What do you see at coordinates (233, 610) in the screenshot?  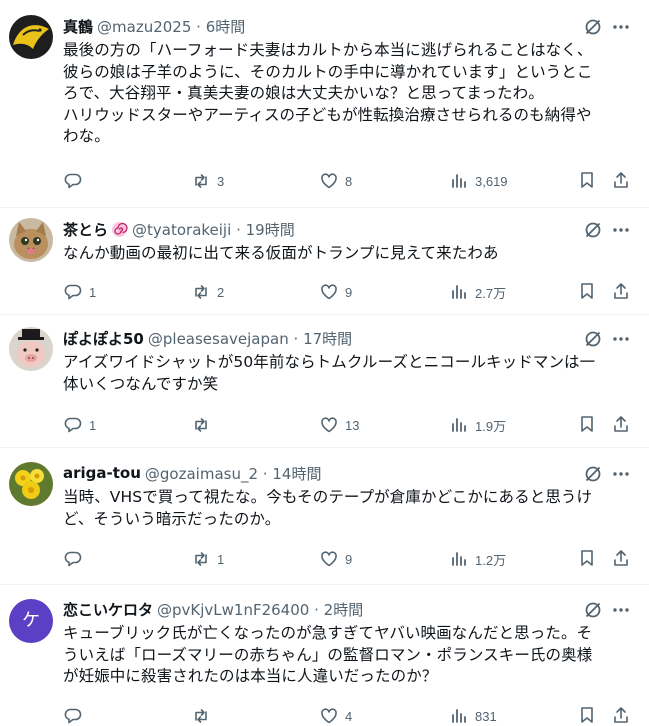 I see `handle: @pvKjvLw1nF26400` at bounding box center [233, 610].